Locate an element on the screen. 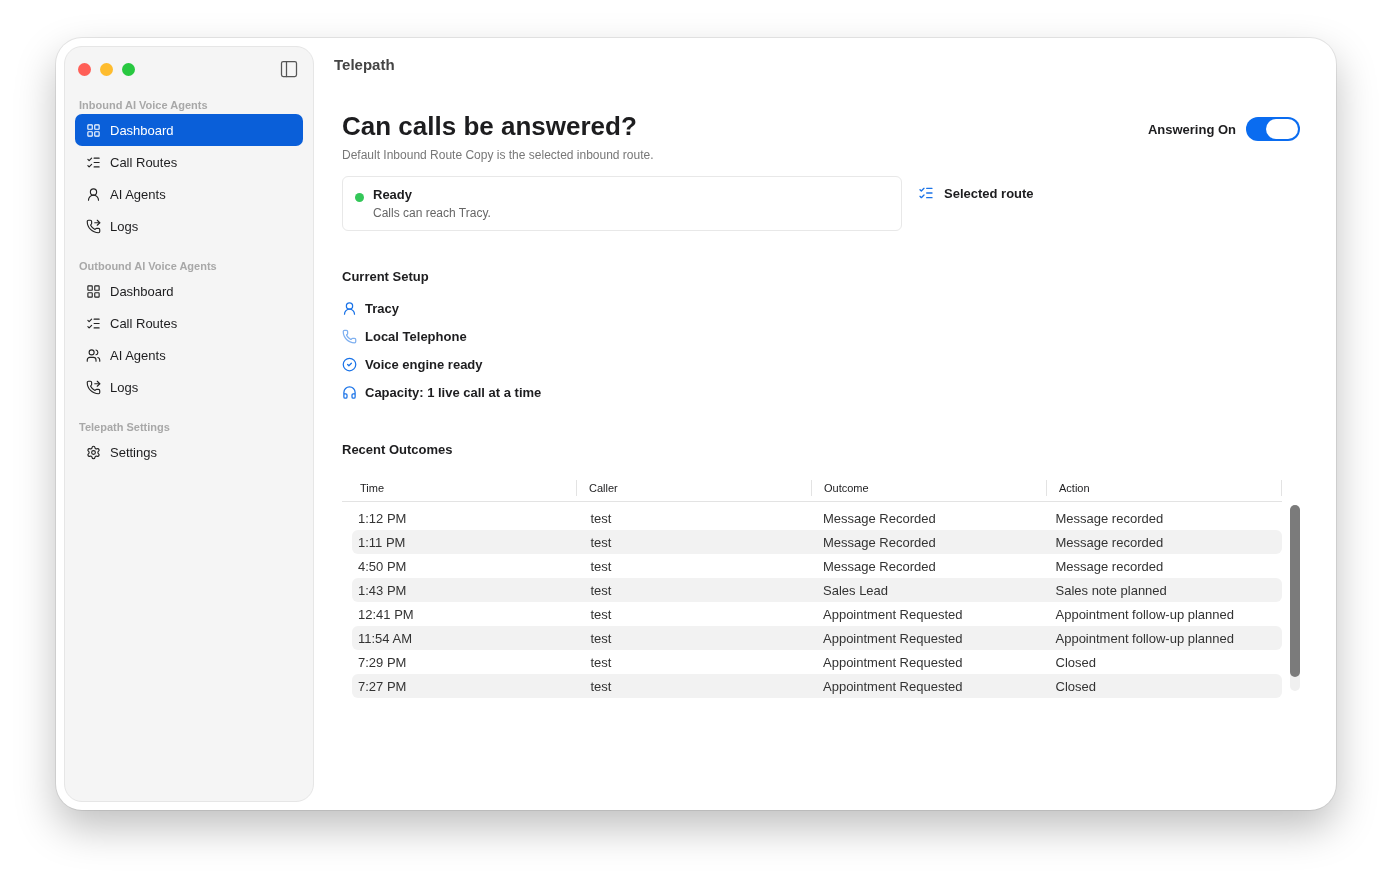  page-title: Can calls be answered? is located at coordinates (490, 126).